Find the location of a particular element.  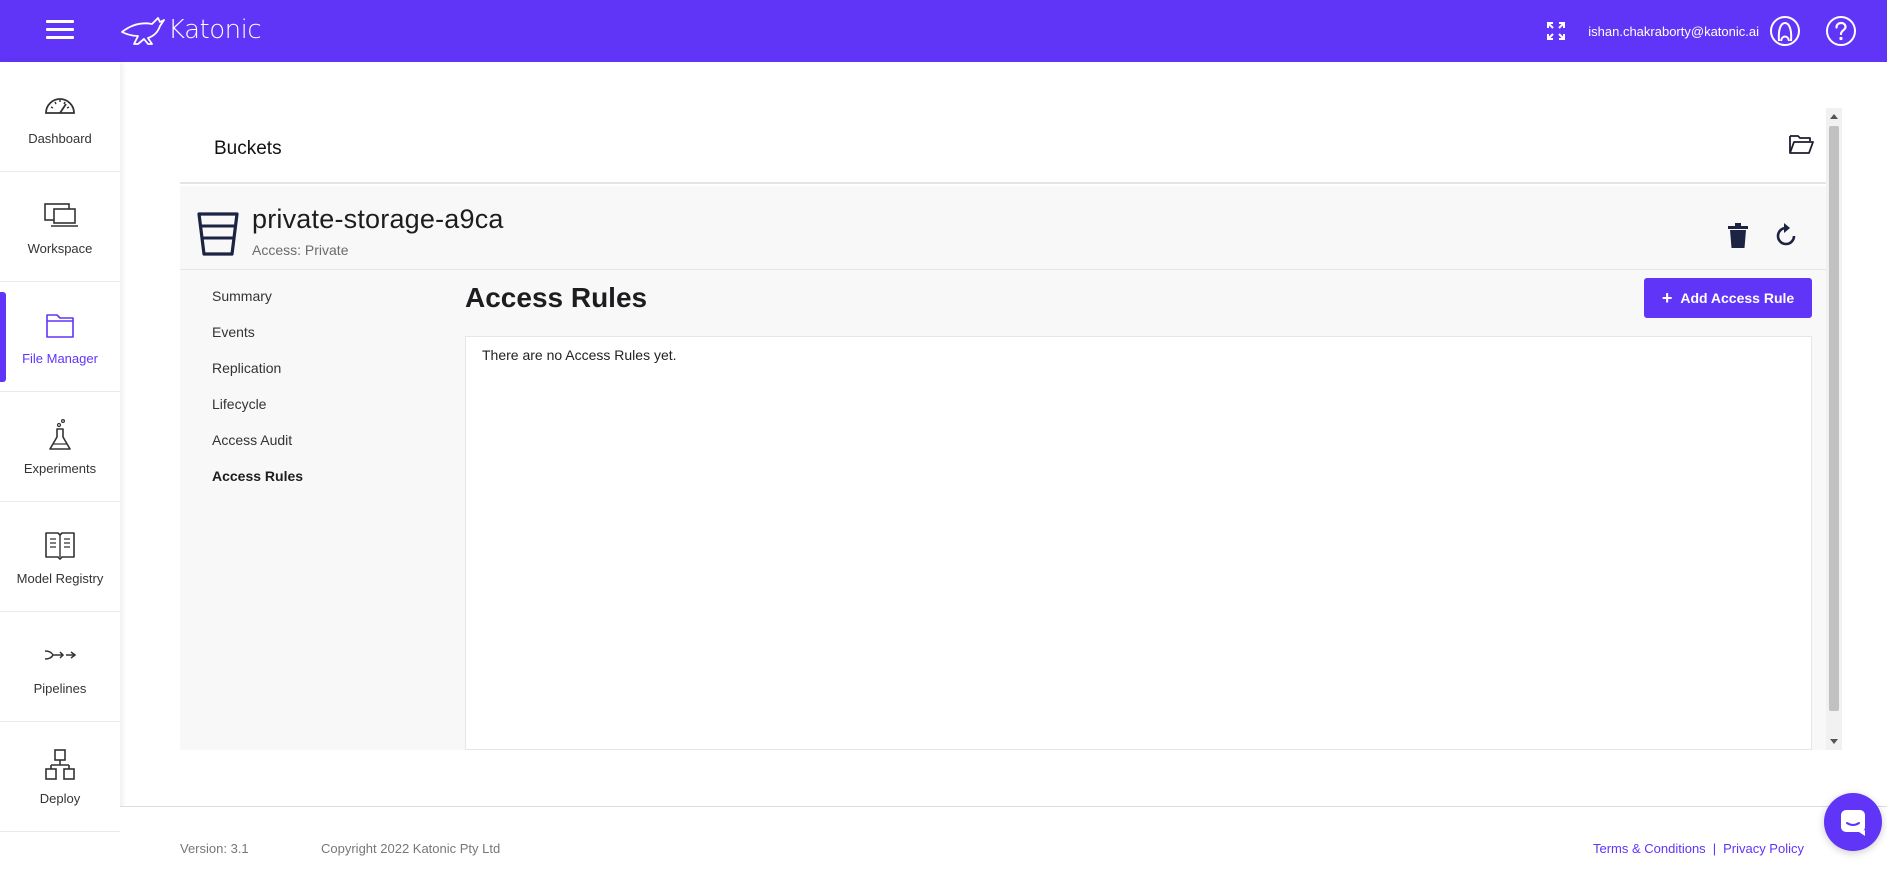

terms-link: Terms & Conditions is located at coordinates (1649, 848).